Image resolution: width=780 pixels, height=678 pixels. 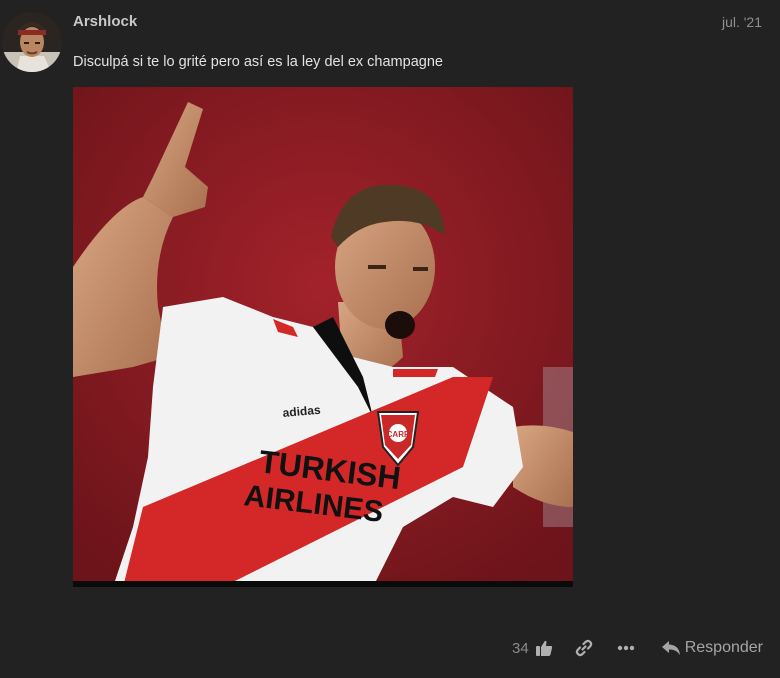 What do you see at coordinates (584, 648) in the screenshot?
I see `link-icon` at bounding box center [584, 648].